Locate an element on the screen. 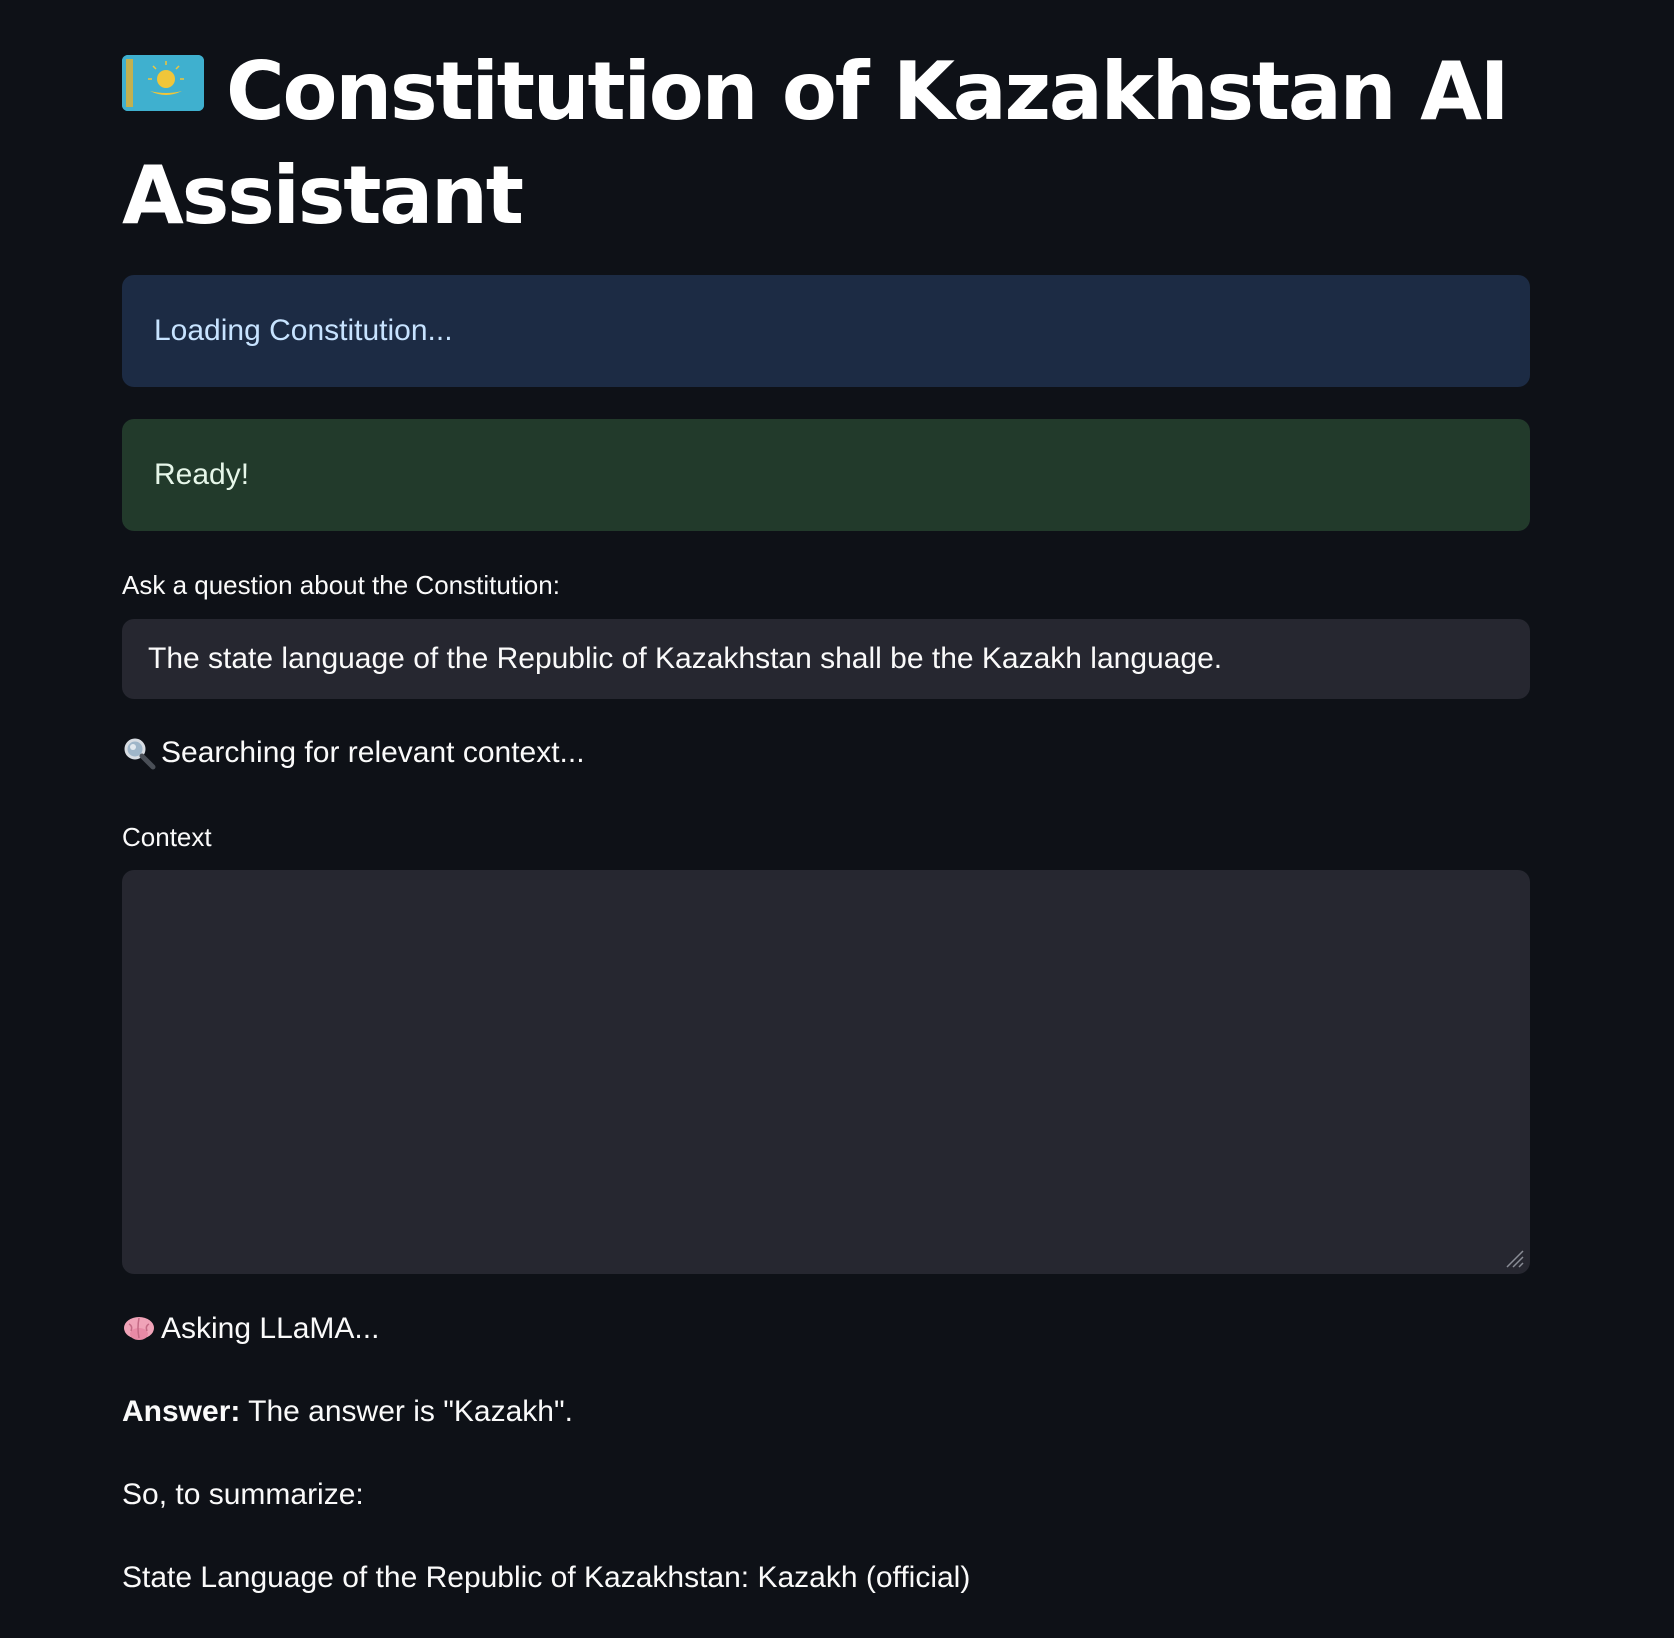  page-title: Constitution of Kazakhstan AI Assistant is located at coordinates (826, 124).